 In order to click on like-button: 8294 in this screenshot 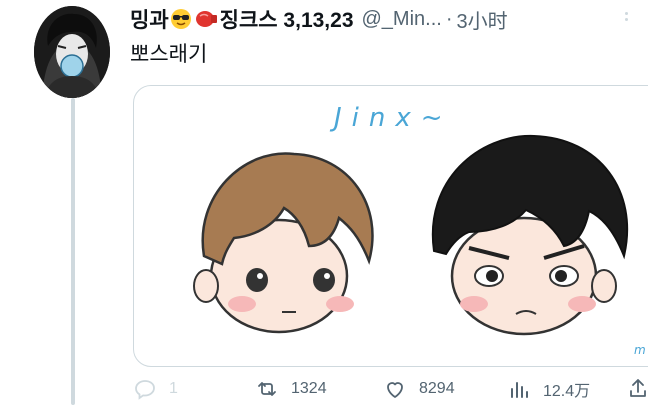, I will do `click(419, 389)`.